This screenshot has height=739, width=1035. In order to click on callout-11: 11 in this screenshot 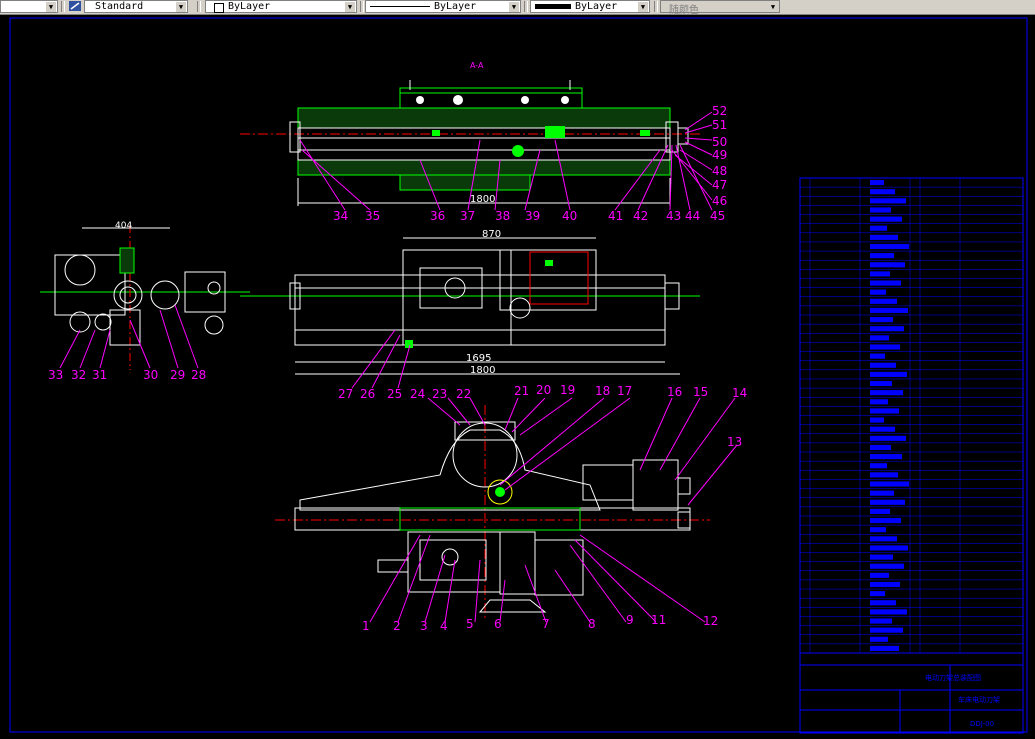, I will do `click(658, 620)`.